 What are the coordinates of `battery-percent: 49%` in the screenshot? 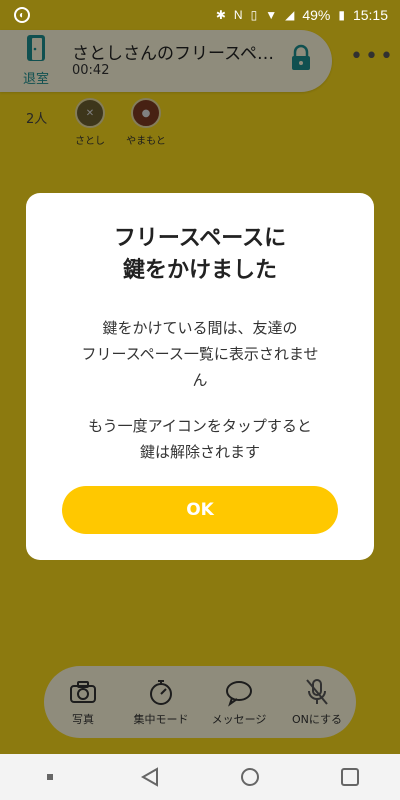 It's located at (316, 15).